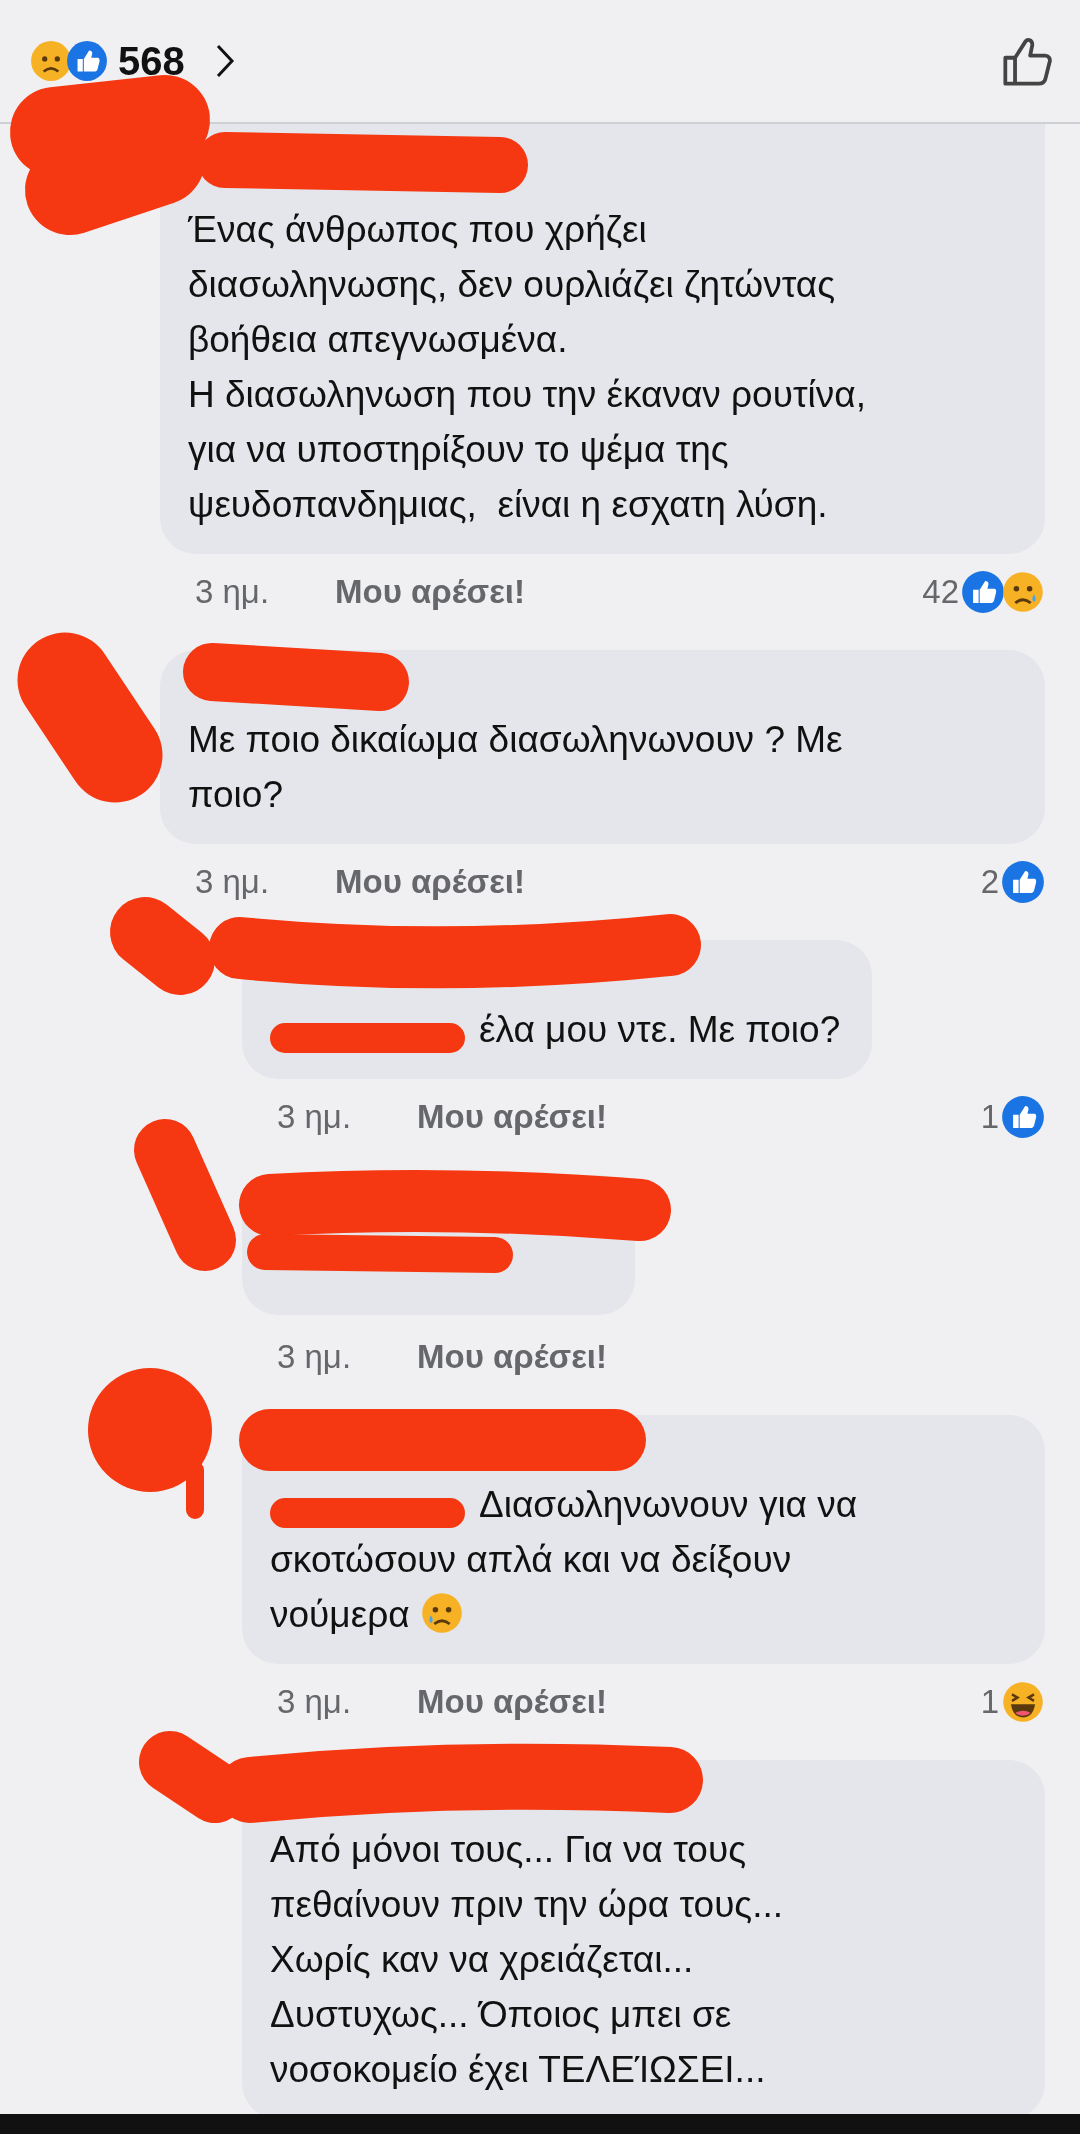  What do you see at coordinates (527, 367) in the screenshot?
I see `comment-text: Ένας άνθρωπος που χρήζει διασωληνωσης, δεν ουρλιάζει ζητώντας βοήθεια απεγνωσμένα. Η διασωληνωση που την έκαναν ρουτίνα, για να υποστηρίξουν το ψέμα της ψευδοπανδημιας, είναι η εσχατη λύση.` at bounding box center [527, 367].